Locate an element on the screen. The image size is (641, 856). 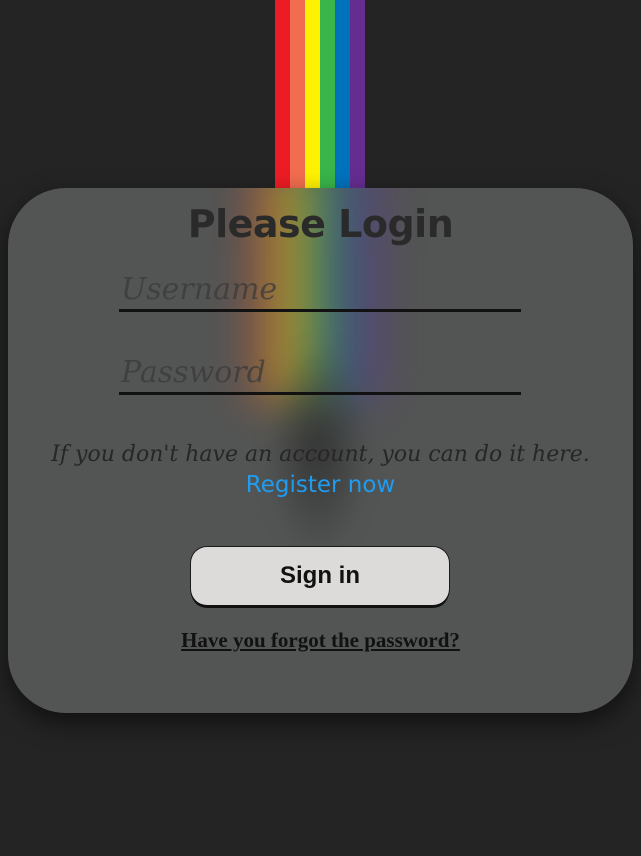
stripe-purple is located at coordinates (357, 95).